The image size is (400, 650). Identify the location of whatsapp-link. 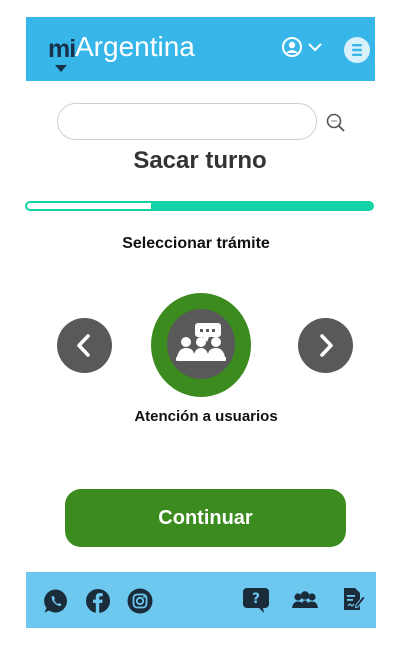
(56, 601).